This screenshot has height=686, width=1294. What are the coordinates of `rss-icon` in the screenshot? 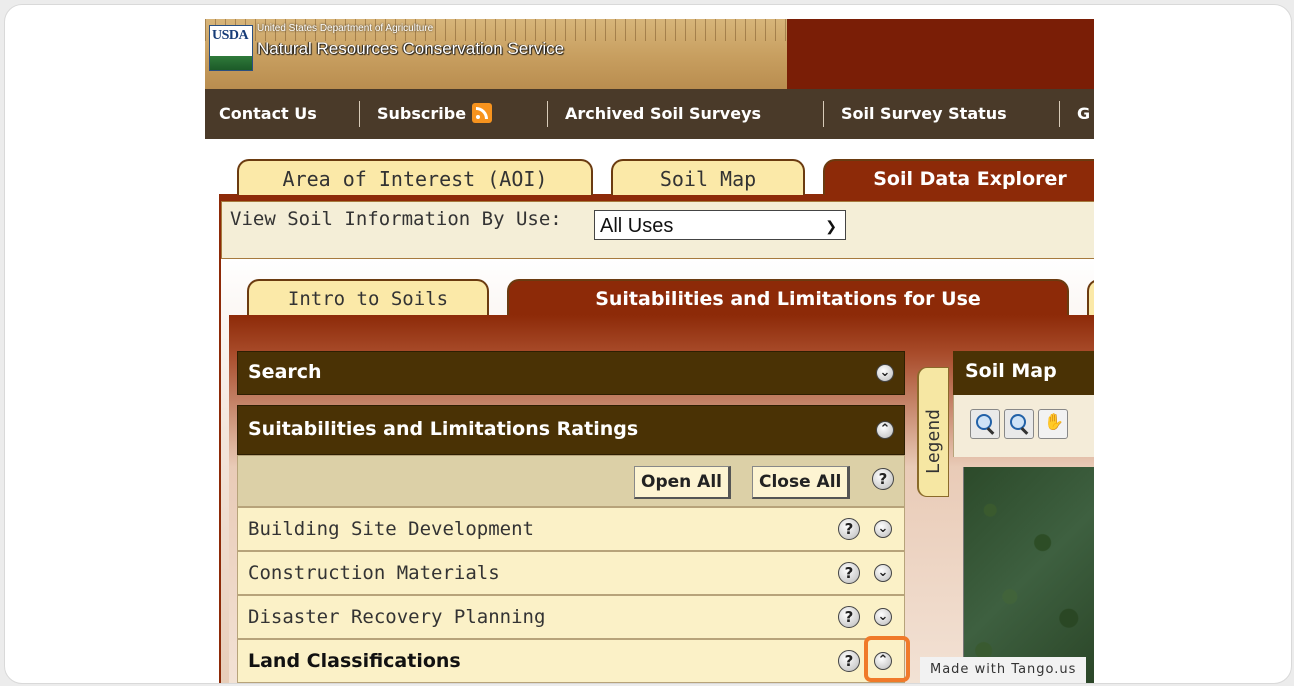 It's located at (482, 112).